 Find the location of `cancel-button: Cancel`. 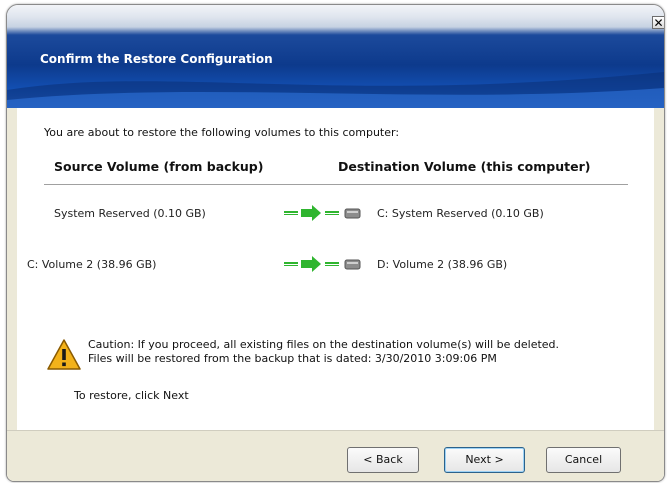

cancel-button: Cancel is located at coordinates (583, 460).